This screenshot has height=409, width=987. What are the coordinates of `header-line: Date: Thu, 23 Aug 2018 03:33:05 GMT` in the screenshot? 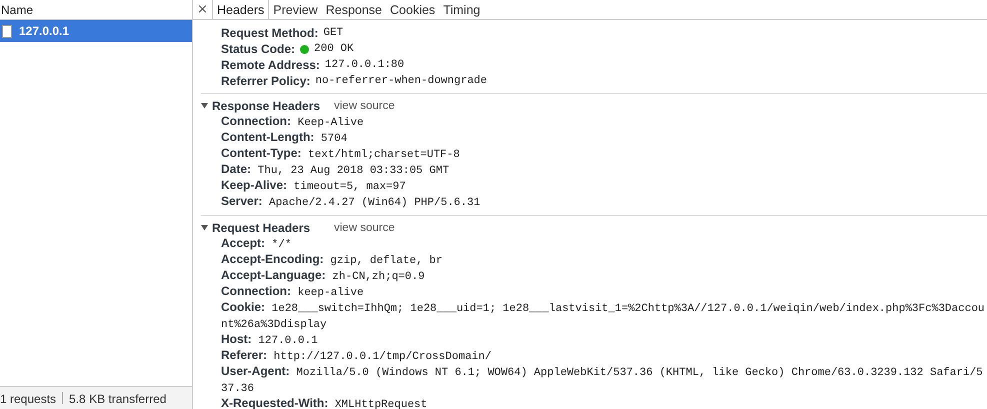 It's located at (335, 171).